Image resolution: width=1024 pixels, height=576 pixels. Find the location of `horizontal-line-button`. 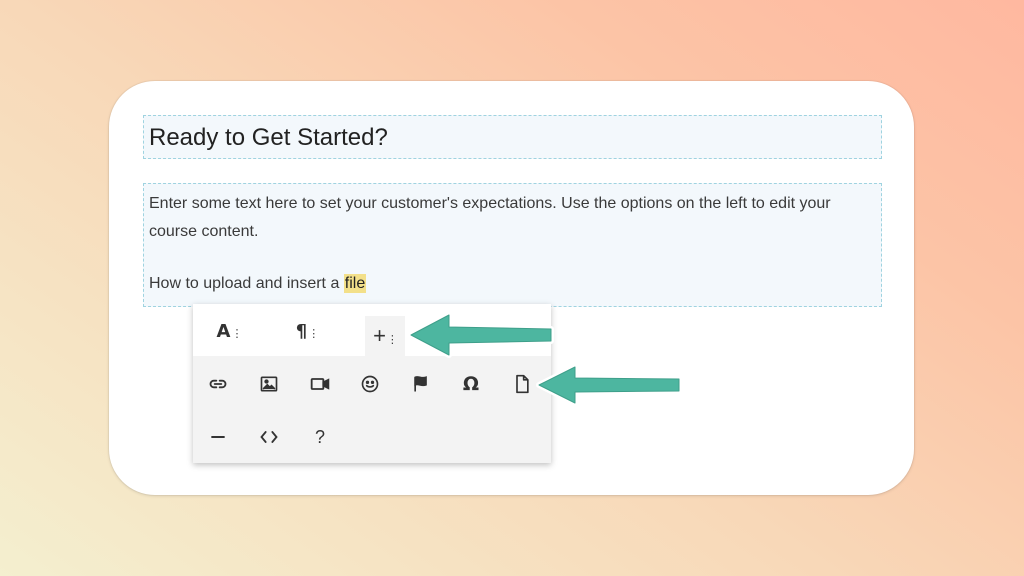

horizontal-line-button is located at coordinates (218, 437).